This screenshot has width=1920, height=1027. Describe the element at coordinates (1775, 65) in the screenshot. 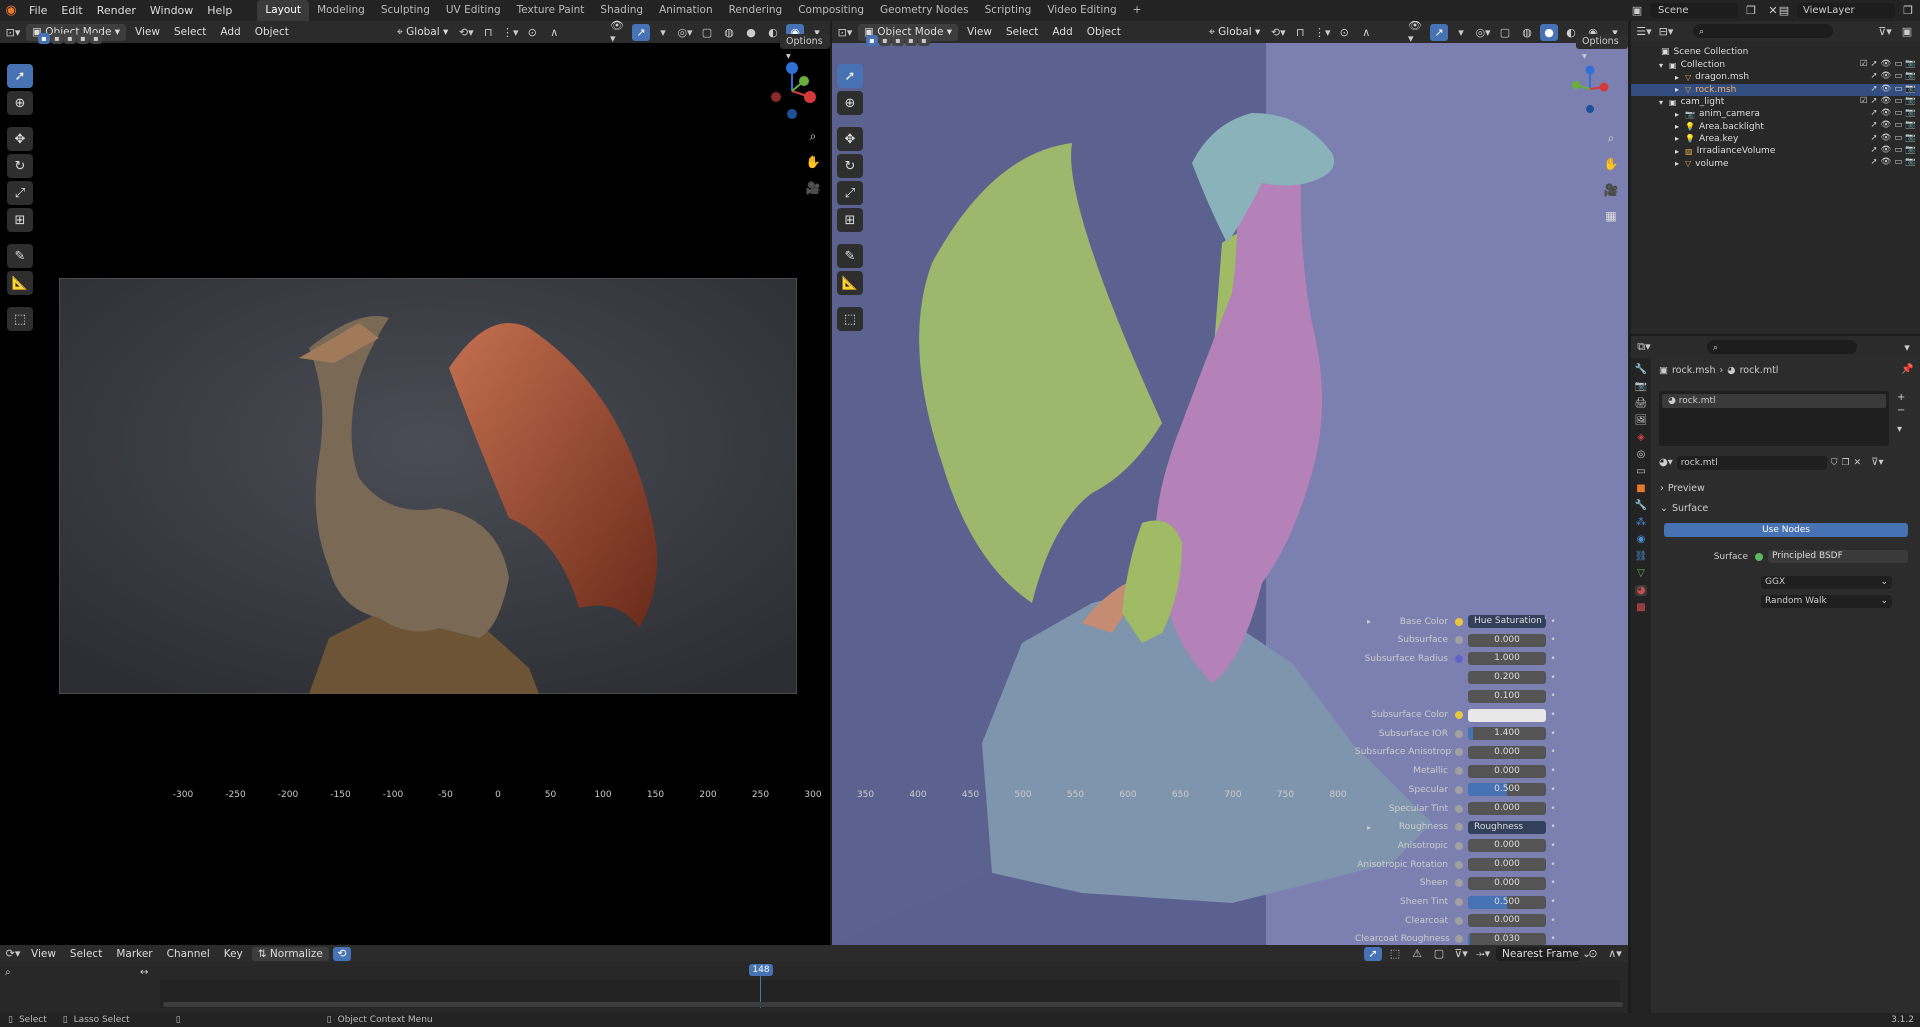

I see `outliner-item: ▾ ▣ Collection ☑ ➚ 👁 ▭ 📷` at that location.